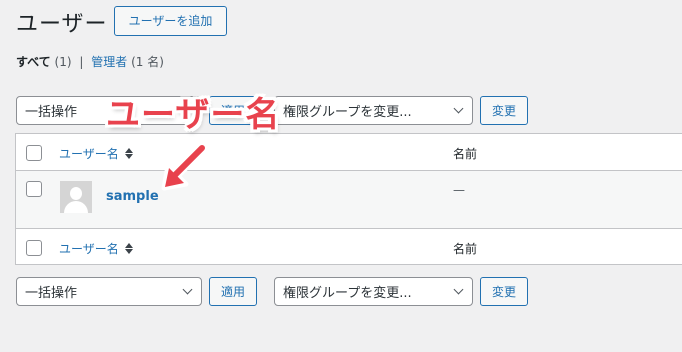 The image size is (682, 352). Describe the element at coordinates (170, 21) in the screenshot. I see `add-new-user-button: ユーザーを追加` at that location.